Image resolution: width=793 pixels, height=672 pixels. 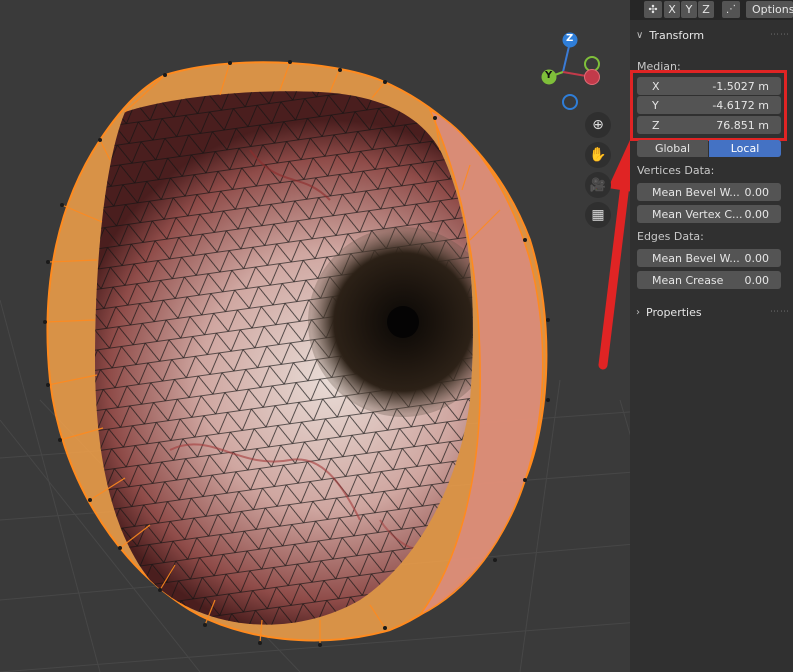 I want to click on vertices-data-label: Vertices Data:, so click(x=676, y=170).